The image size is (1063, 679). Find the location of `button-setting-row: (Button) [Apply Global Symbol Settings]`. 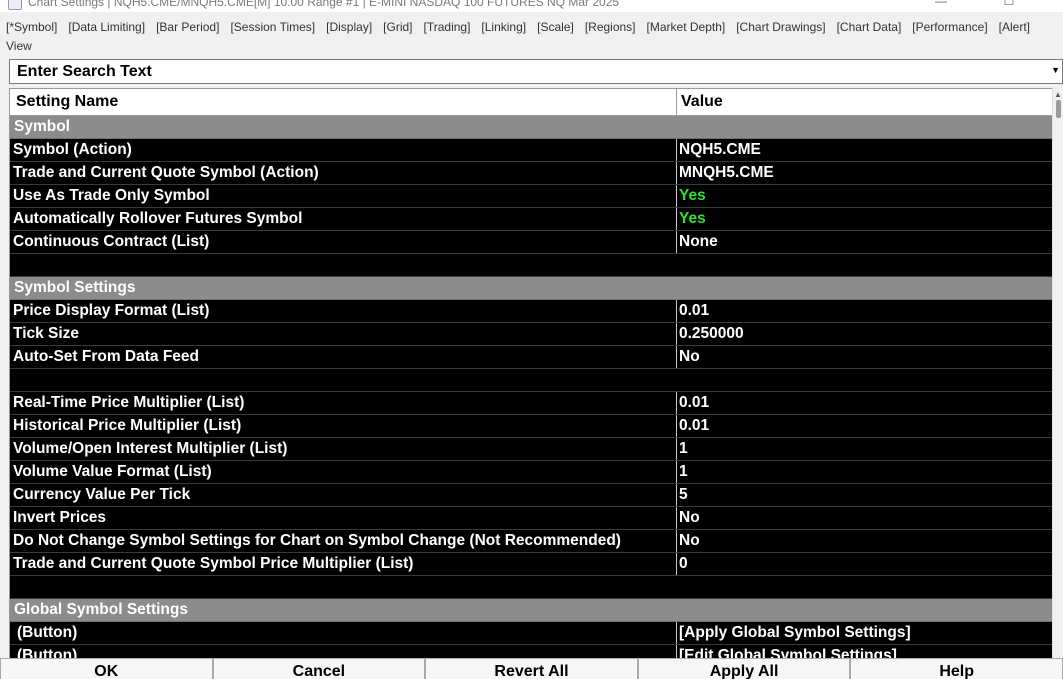

button-setting-row: (Button) [Apply Global Symbol Settings] is located at coordinates (531, 633).